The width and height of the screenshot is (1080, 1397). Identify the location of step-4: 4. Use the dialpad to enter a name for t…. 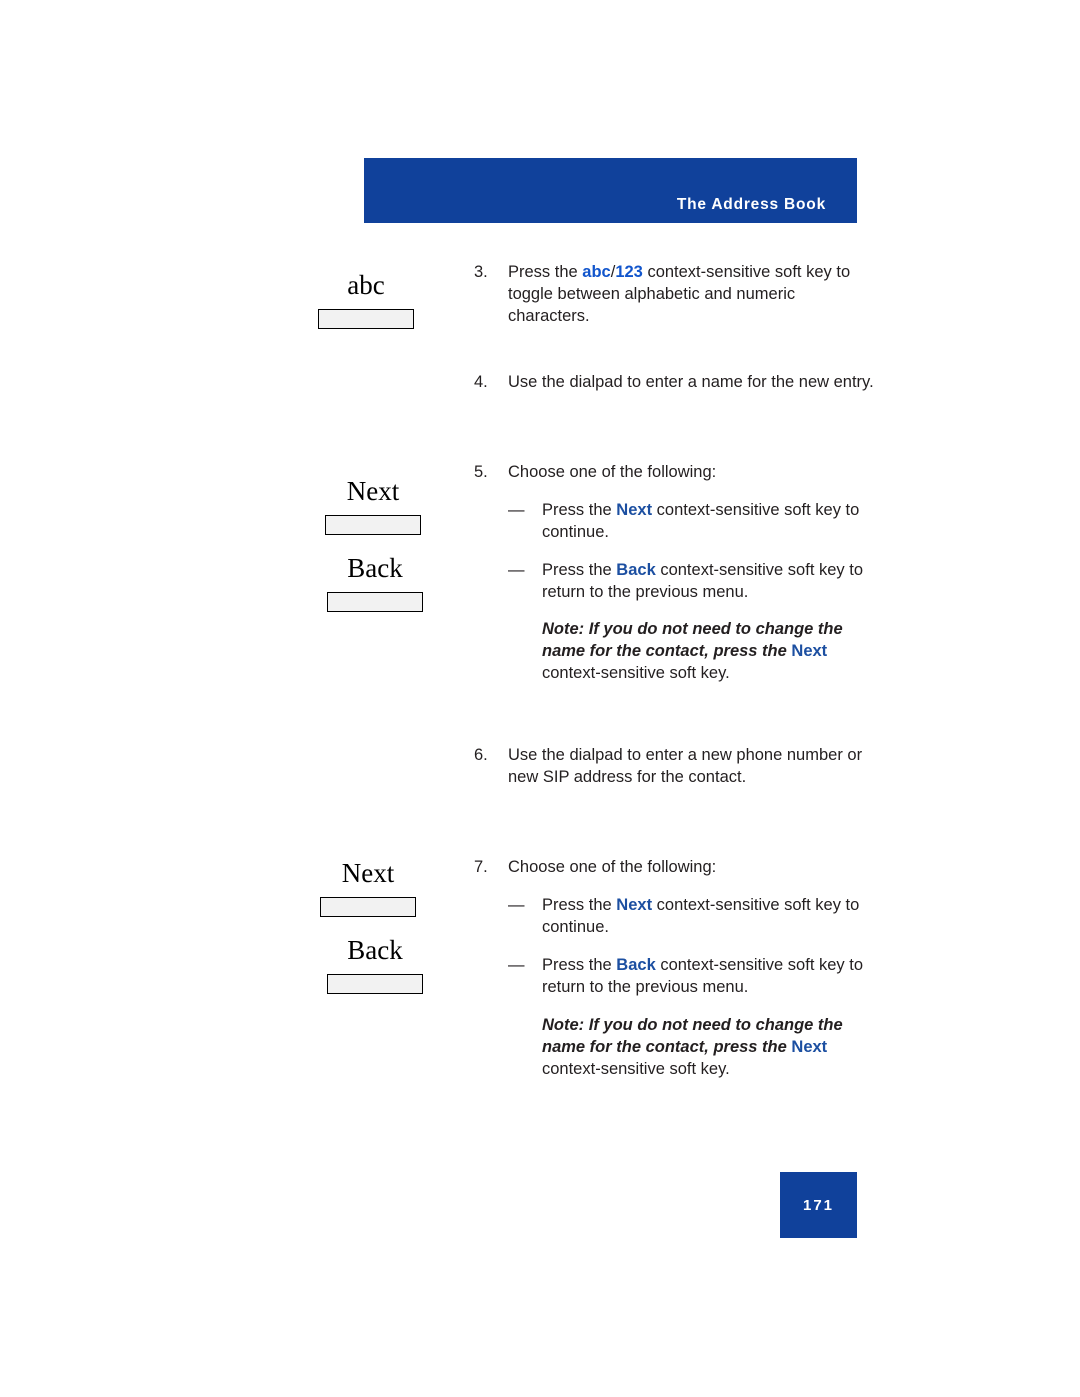
(674, 383).